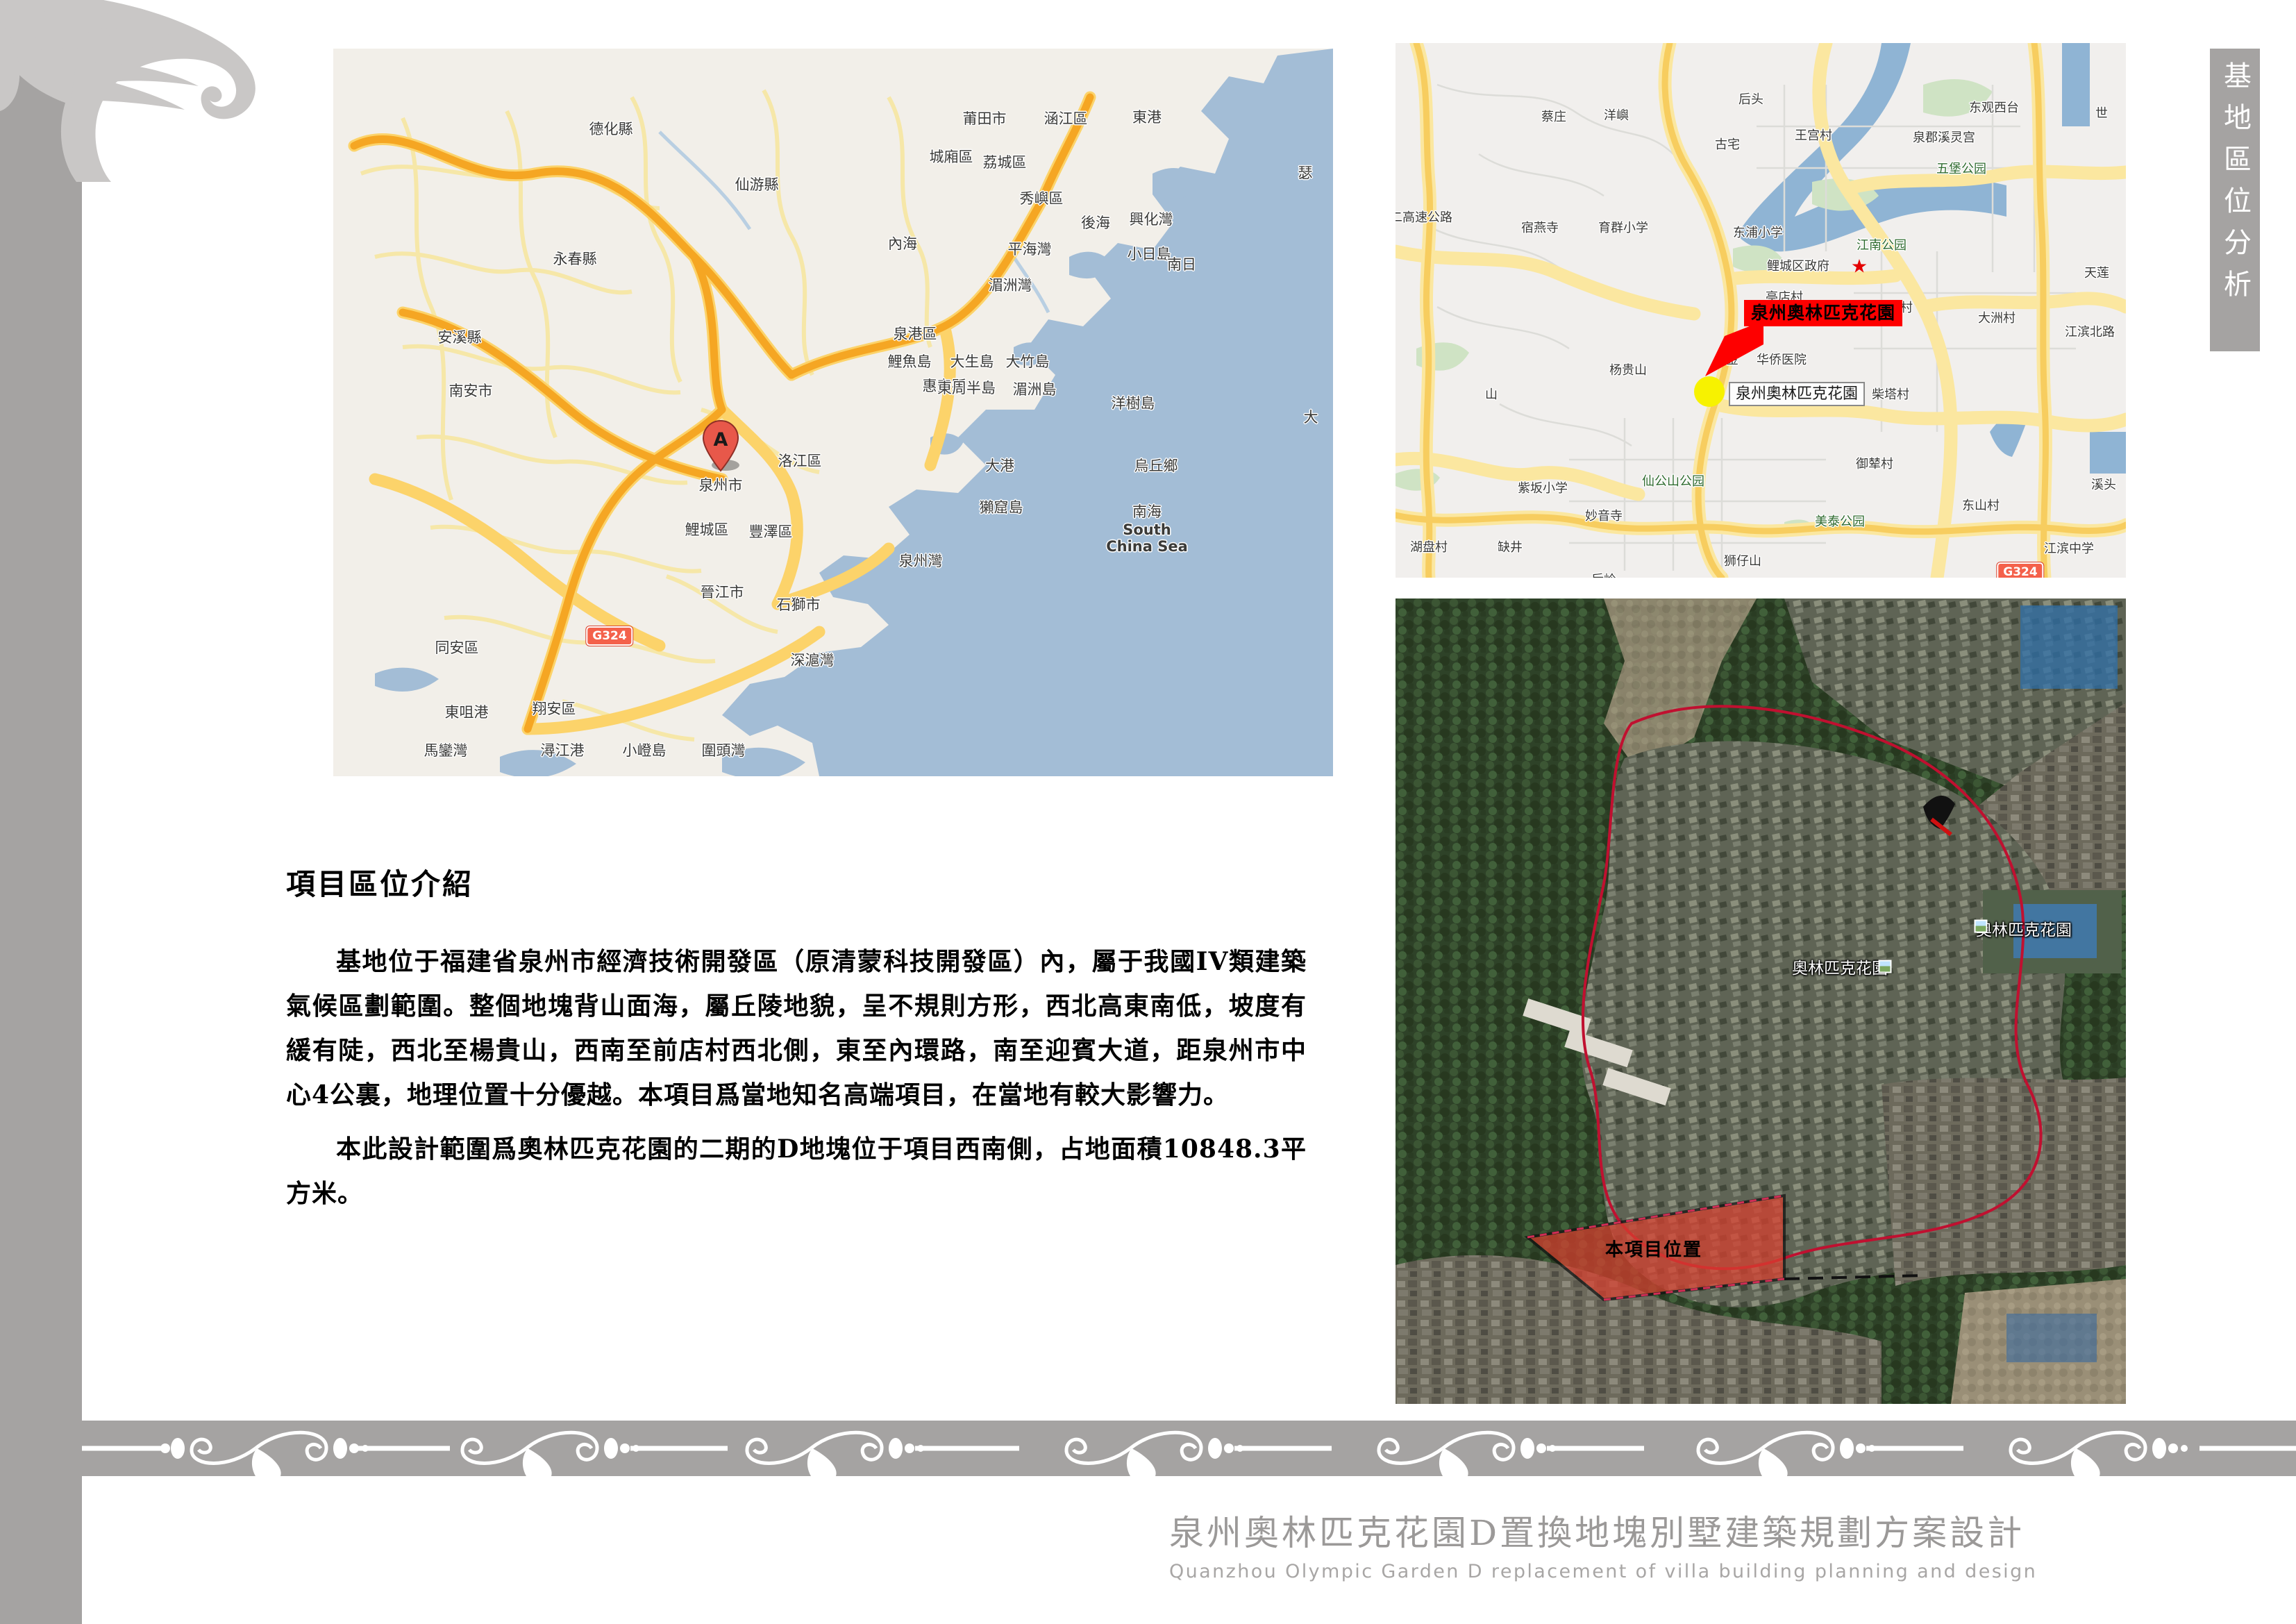 The height and width of the screenshot is (1624, 2296). What do you see at coordinates (554, 709) in the screenshot?
I see `map-label: 翔安區` at bounding box center [554, 709].